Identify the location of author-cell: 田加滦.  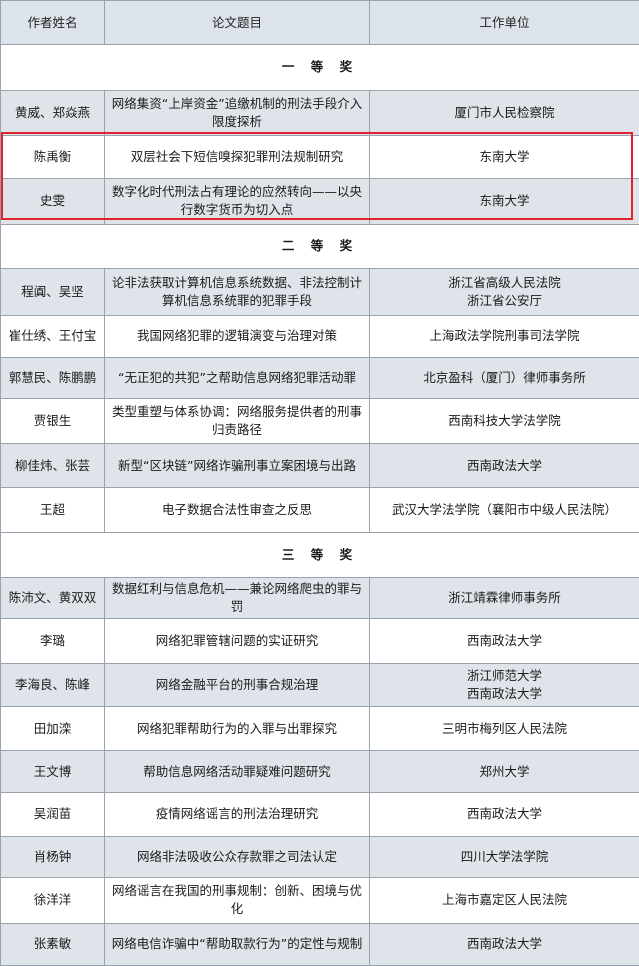
(52, 729).